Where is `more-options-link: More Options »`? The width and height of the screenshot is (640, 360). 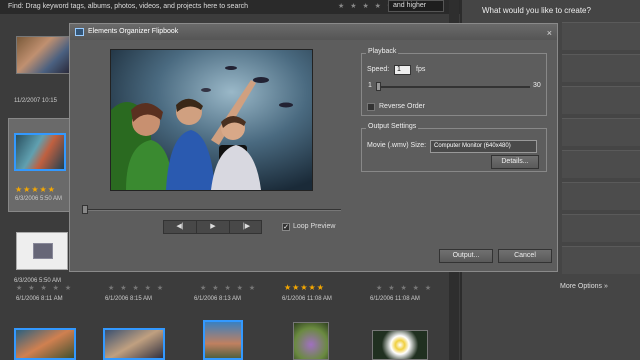 more-options-link: More Options » is located at coordinates (584, 286).